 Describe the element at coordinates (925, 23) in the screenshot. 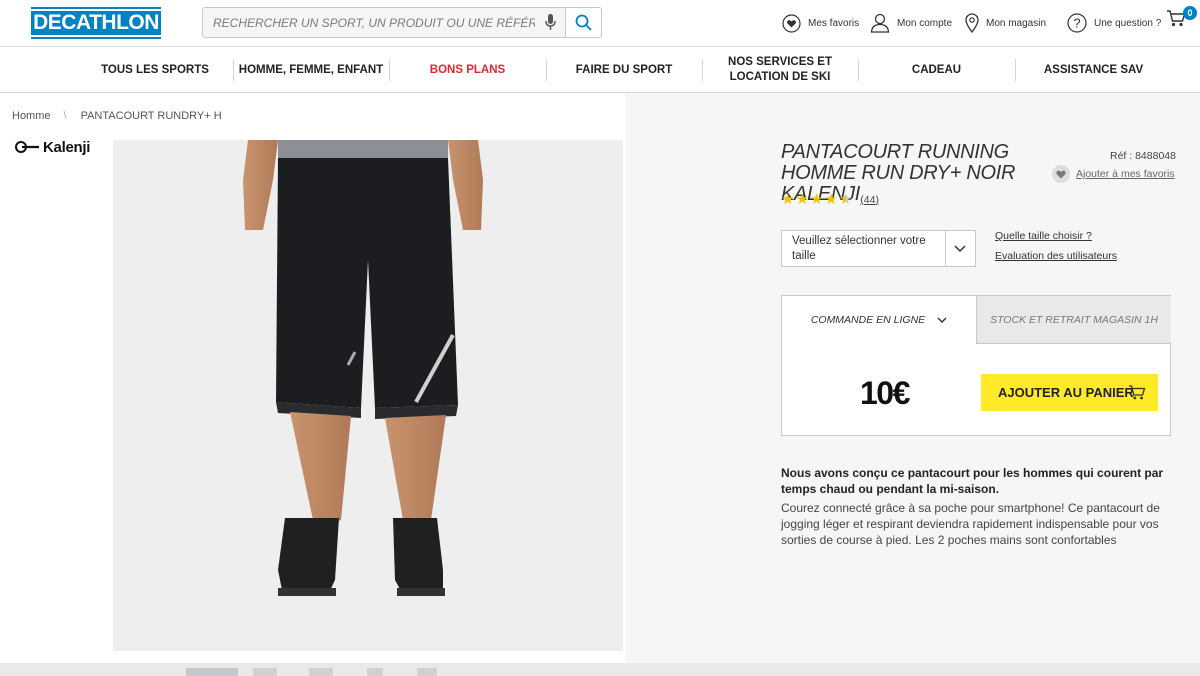

I see `account-label: Mon compte` at that location.